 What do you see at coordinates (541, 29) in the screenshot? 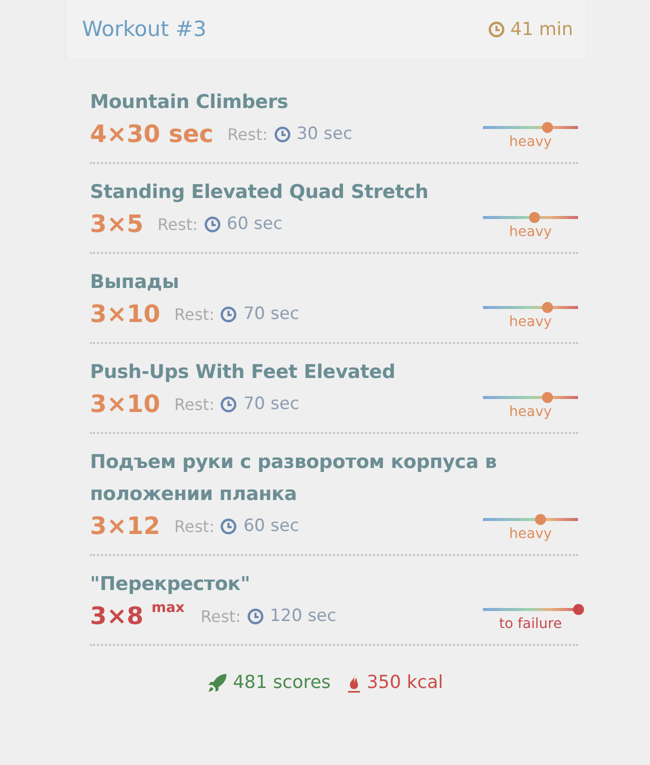
I see `duration-text: 41 min` at bounding box center [541, 29].